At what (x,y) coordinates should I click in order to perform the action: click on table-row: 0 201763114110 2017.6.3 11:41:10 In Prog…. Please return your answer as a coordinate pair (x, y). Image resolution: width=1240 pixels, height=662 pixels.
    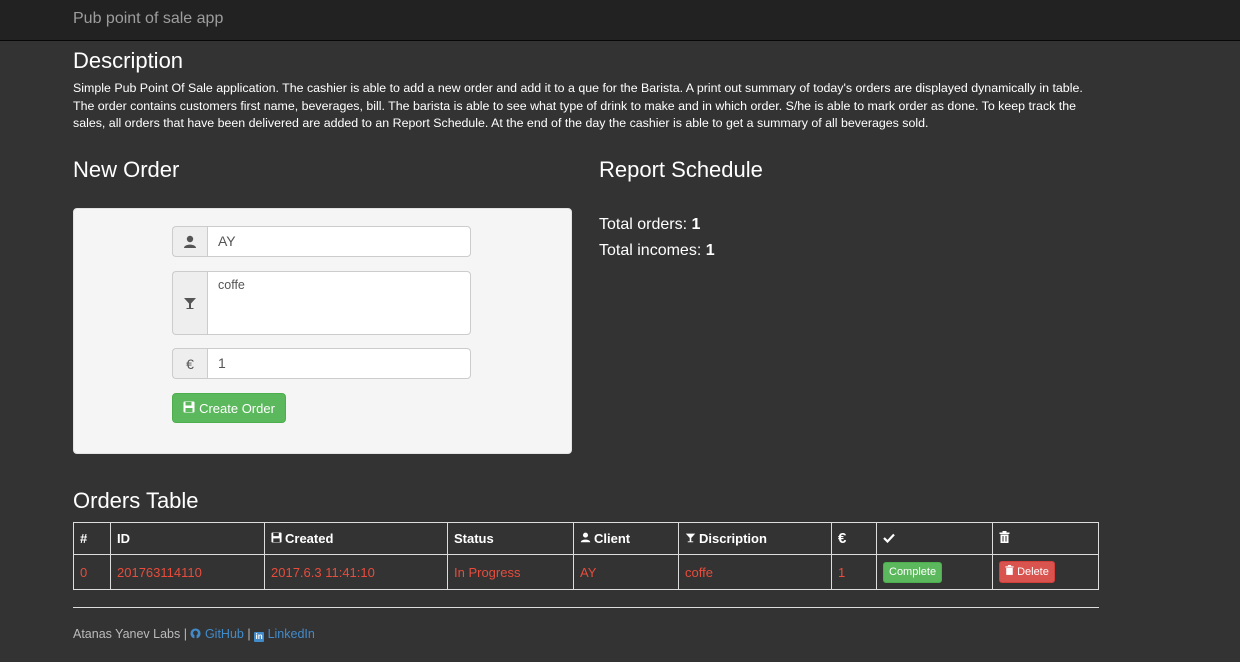
    Looking at the image, I should click on (586, 572).